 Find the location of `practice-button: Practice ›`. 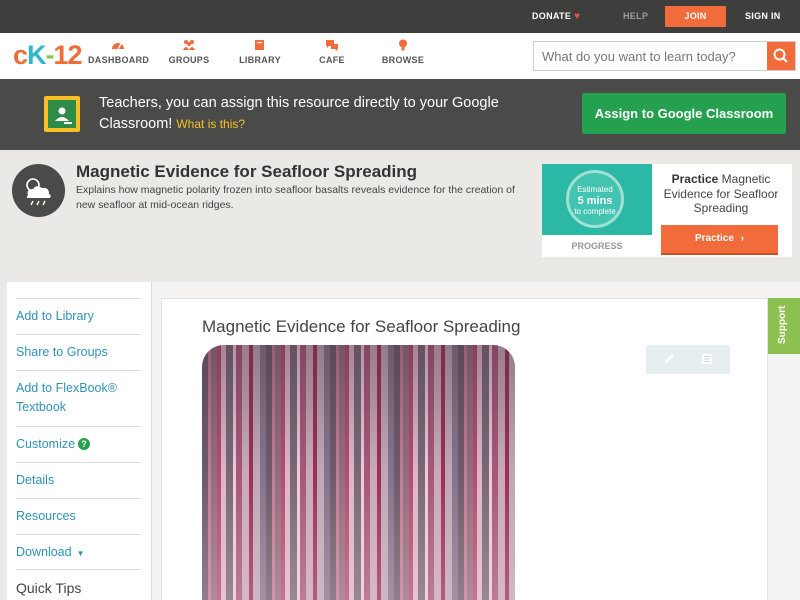

practice-button: Practice › is located at coordinates (719, 240).